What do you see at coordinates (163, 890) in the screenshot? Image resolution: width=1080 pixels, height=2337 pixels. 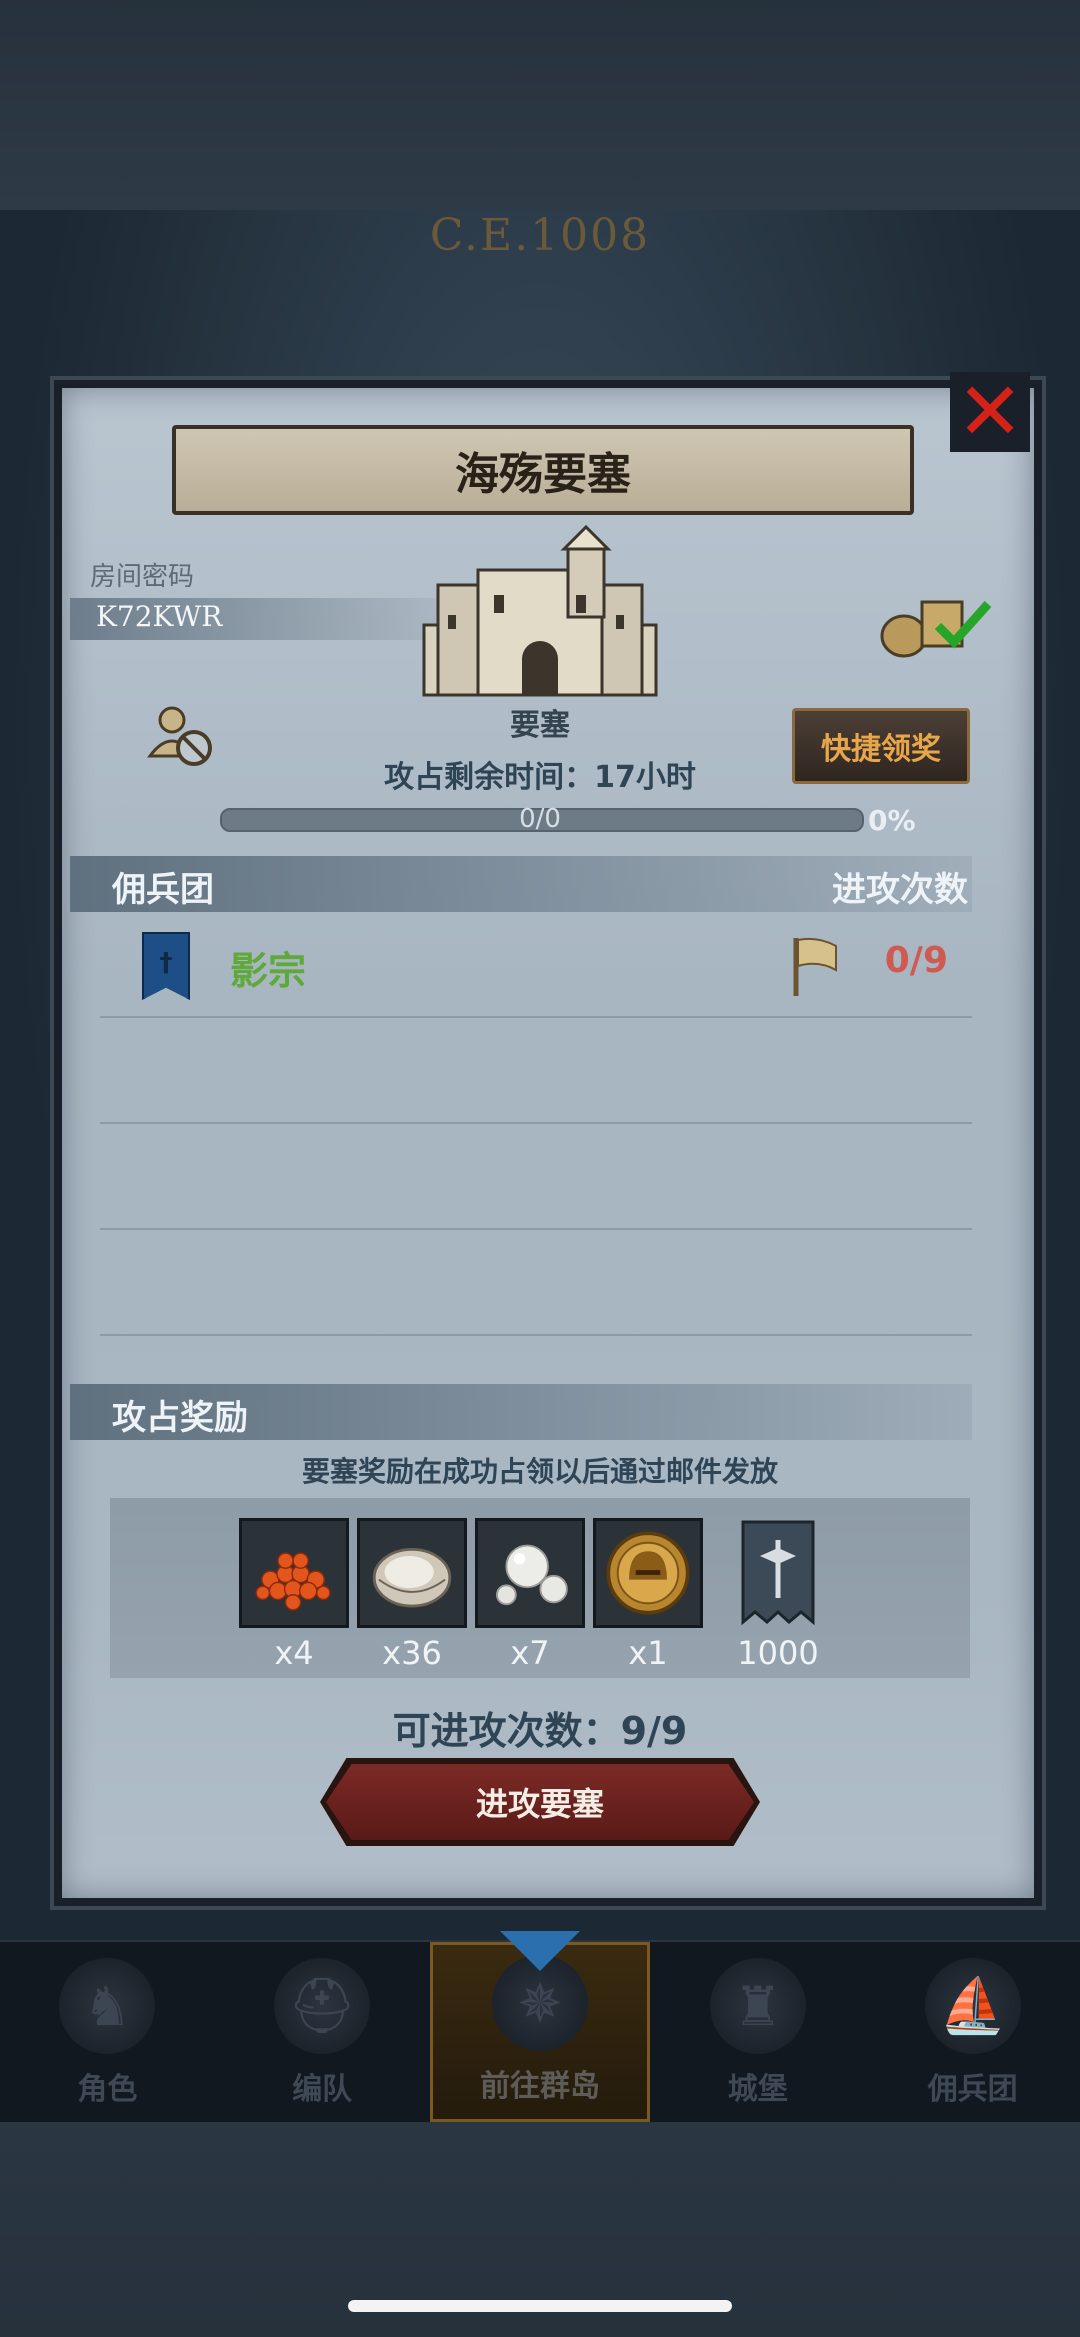 I see `merc-header: 佣兵团` at bounding box center [163, 890].